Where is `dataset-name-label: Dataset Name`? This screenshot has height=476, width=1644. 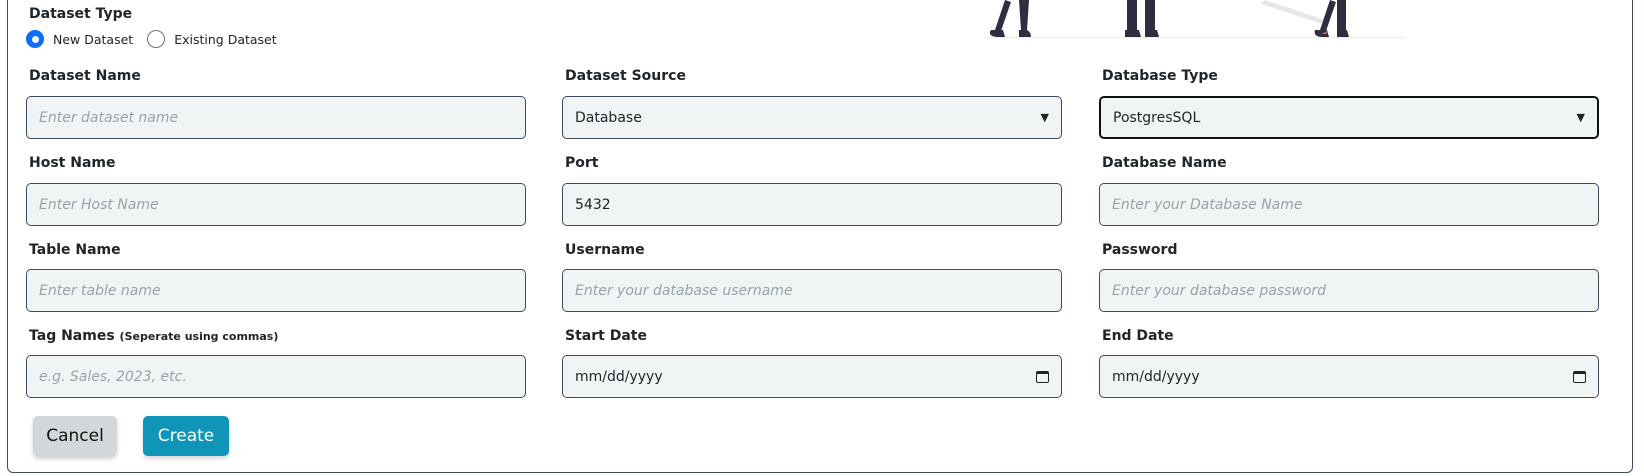
dataset-name-label: Dataset Name is located at coordinates (85, 76).